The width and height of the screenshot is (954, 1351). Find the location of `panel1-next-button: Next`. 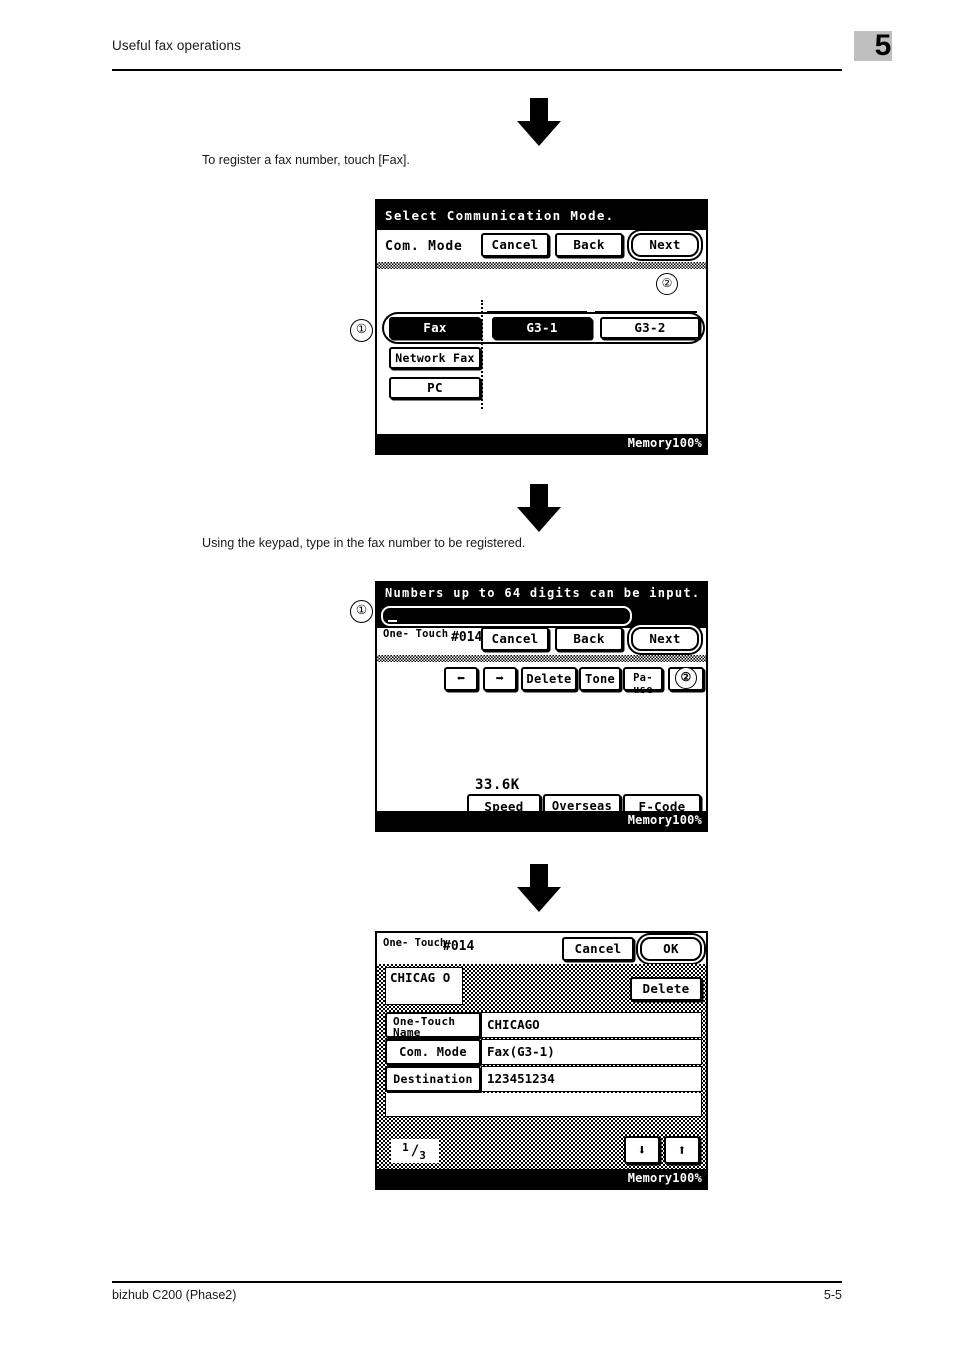

panel1-next-button: Next is located at coordinates (665, 245).